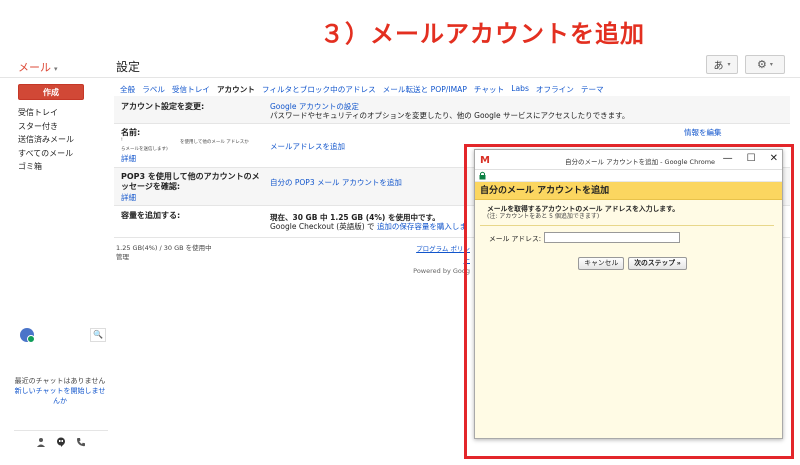  What do you see at coordinates (131, 132) in the screenshot?
I see `row-label: 名前:` at bounding box center [131, 132].